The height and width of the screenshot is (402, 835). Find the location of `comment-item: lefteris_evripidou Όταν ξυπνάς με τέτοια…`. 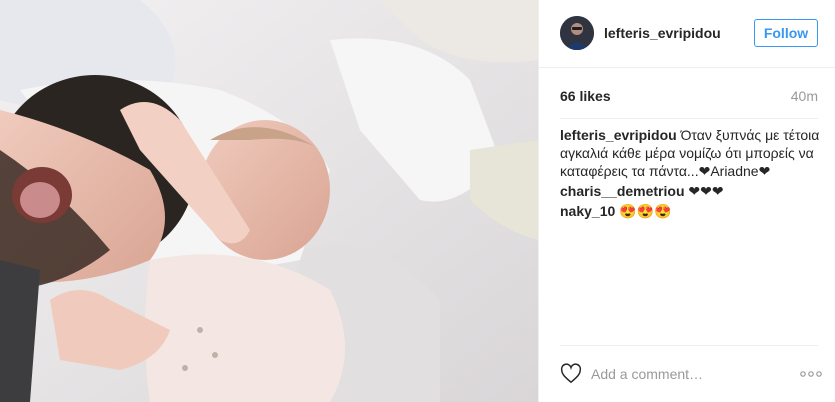

comment-item: lefteris_evripidou Όταν ξυπνάς με τέτοια… is located at coordinates (691, 153).